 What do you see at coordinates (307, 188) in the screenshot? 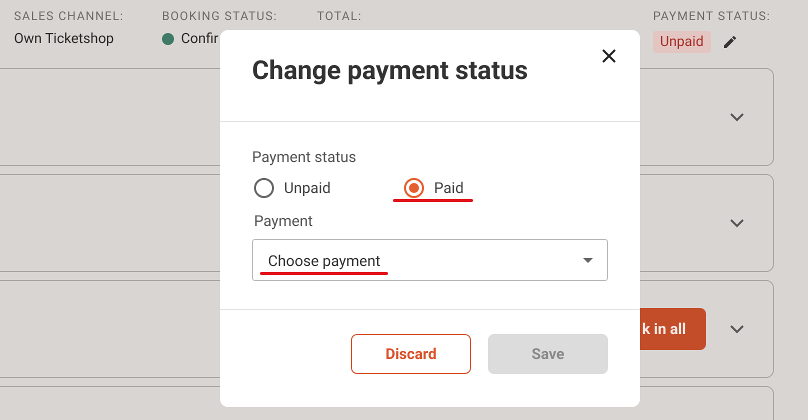
I see `radio-label: Unpaid` at bounding box center [307, 188].